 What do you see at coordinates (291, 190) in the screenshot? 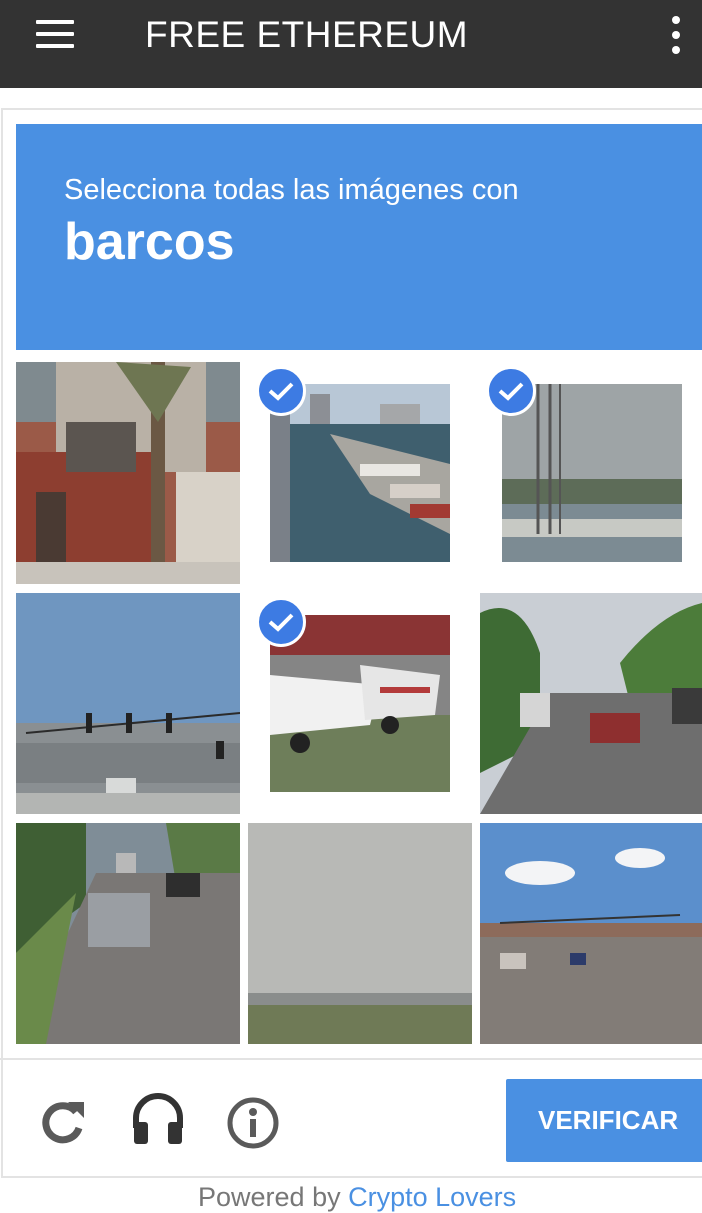
I see `captcha-instruction: Selecciona todas las imágenes con` at bounding box center [291, 190].